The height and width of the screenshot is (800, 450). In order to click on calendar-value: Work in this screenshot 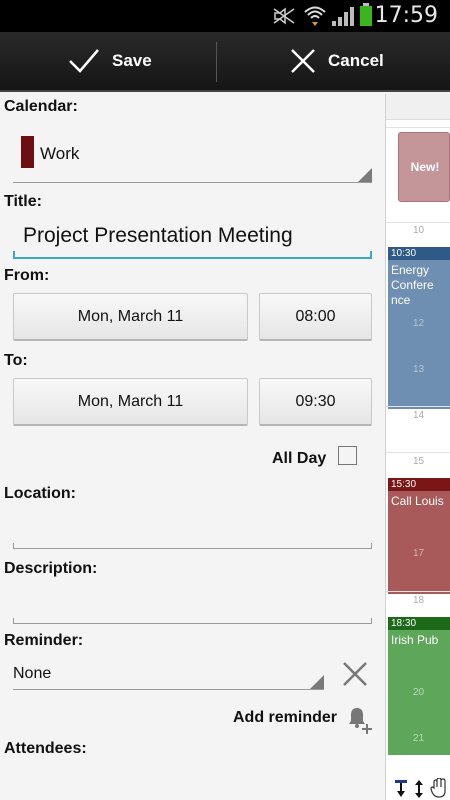, I will do `click(60, 153)`.